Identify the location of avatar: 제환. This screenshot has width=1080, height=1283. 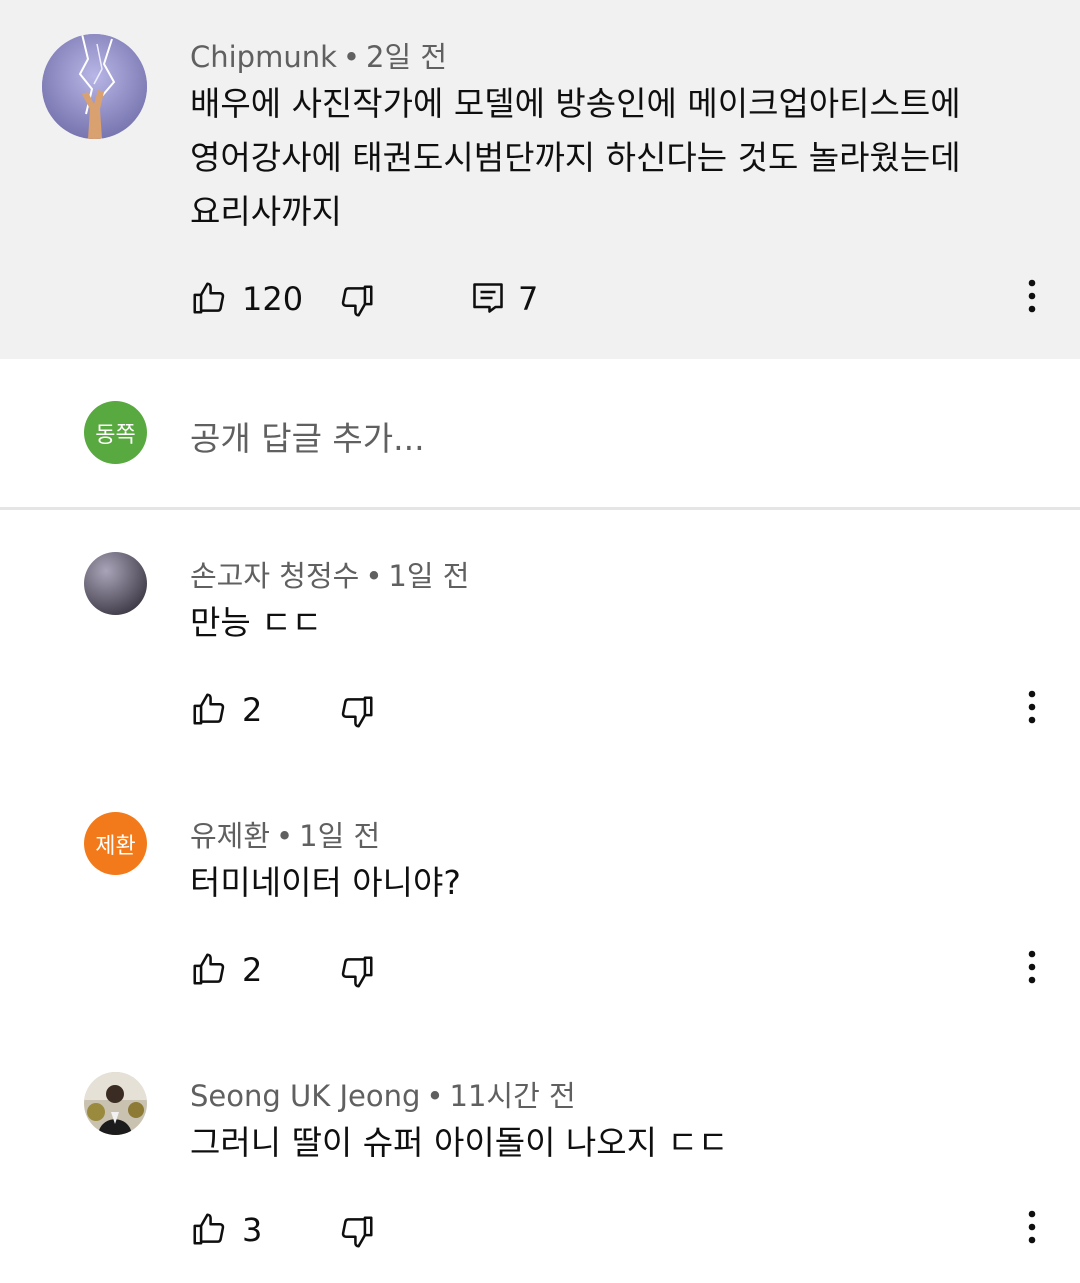
(115, 843).